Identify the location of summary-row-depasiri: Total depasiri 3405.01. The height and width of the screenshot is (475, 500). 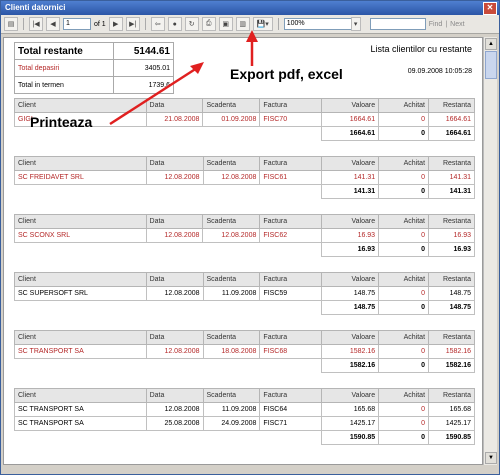
(93, 68).